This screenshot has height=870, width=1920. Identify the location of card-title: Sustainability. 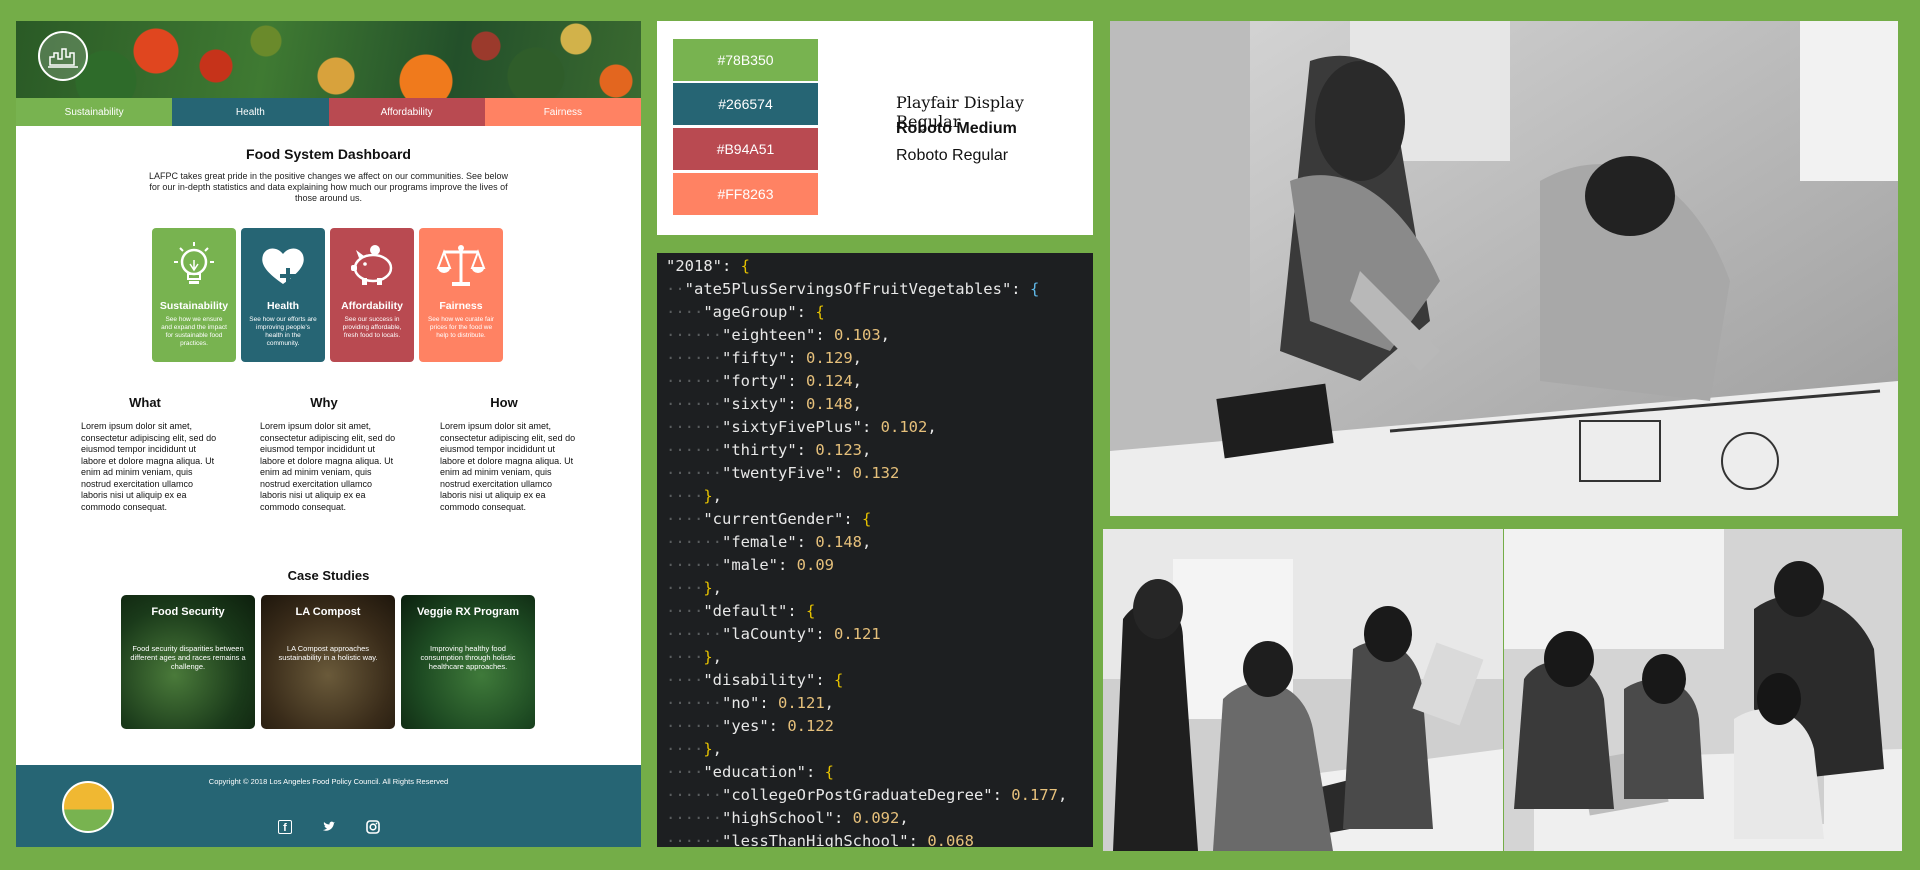
(194, 306).